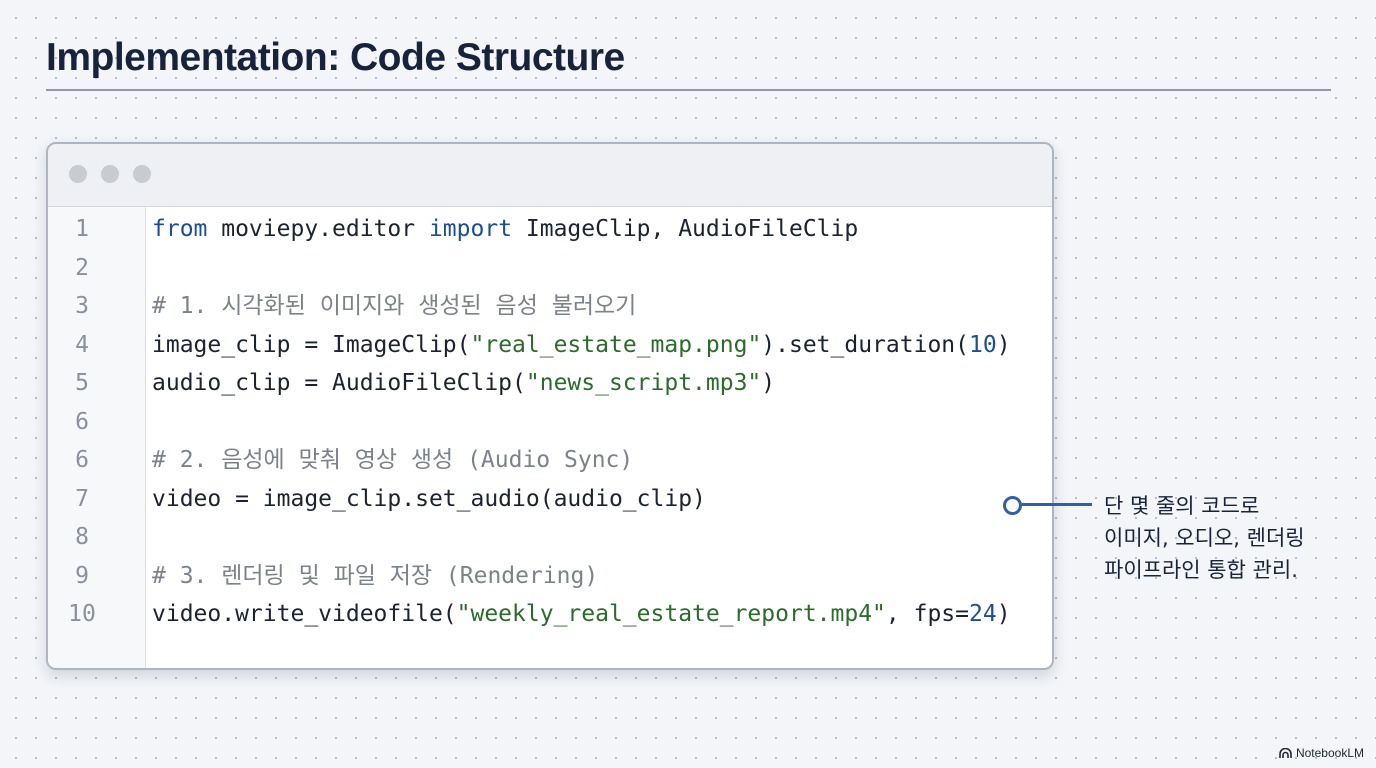 The height and width of the screenshot is (768, 1376). I want to click on callout-connector, so click(1057, 504).